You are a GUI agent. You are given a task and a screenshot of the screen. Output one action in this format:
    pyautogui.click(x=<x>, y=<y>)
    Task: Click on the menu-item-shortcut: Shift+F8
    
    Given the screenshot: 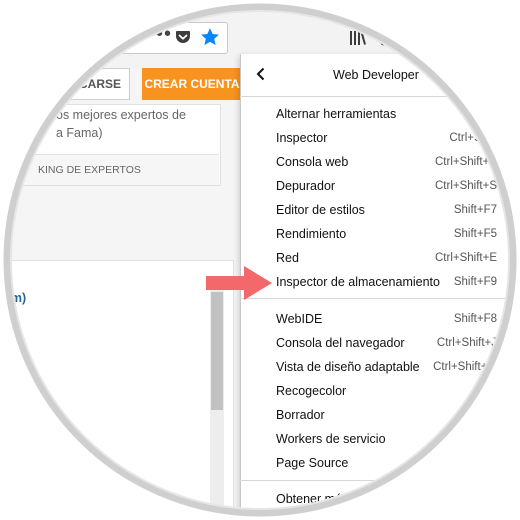 What is the action you would take?
    pyautogui.click(x=475, y=319)
    